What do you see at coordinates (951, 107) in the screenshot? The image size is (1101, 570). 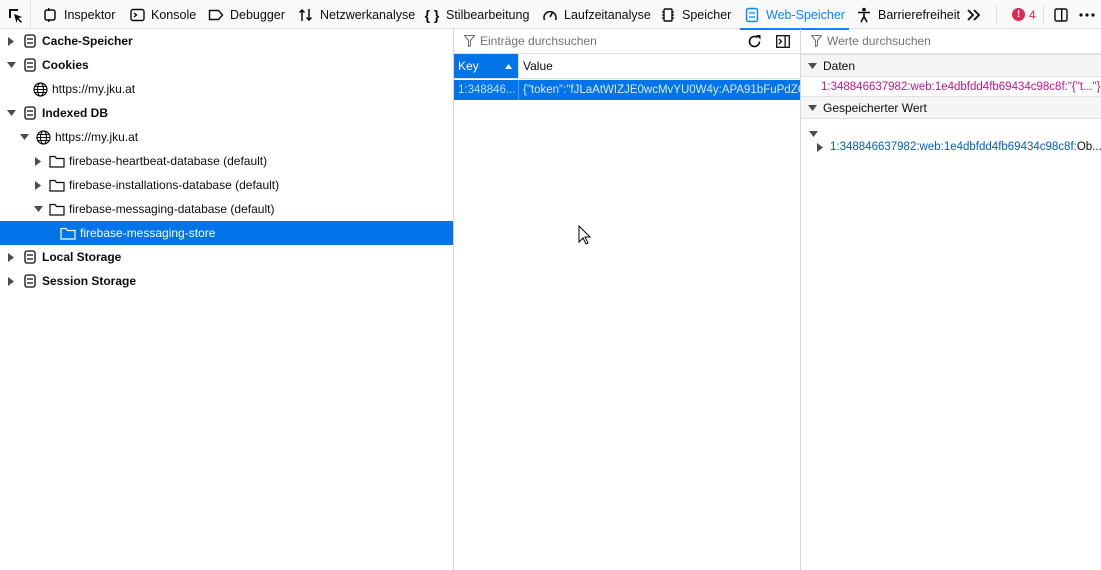 I see `section-gespeicherter-wert: Gespeicherter Wert` at bounding box center [951, 107].